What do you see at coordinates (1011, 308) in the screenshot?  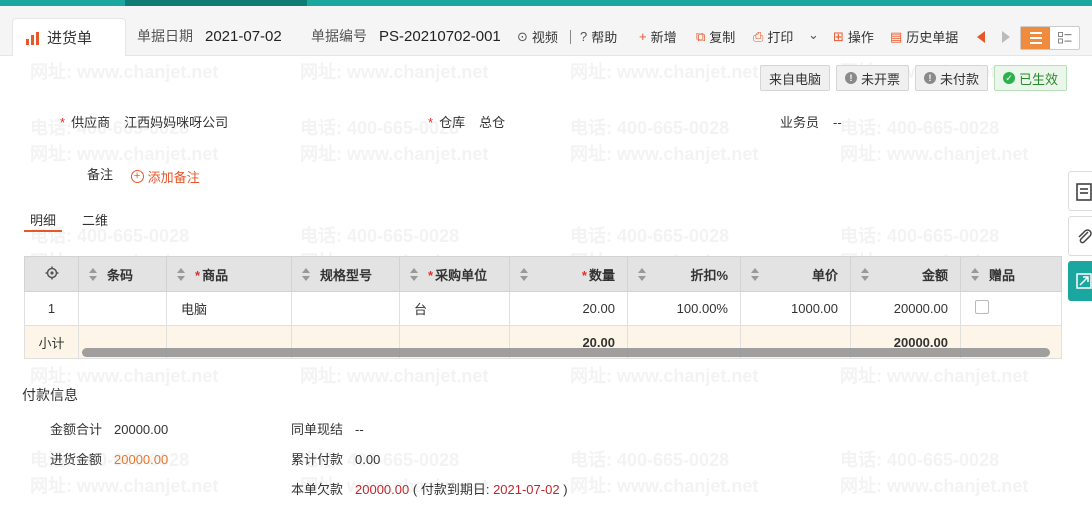 I see `cell-gift` at bounding box center [1011, 308].